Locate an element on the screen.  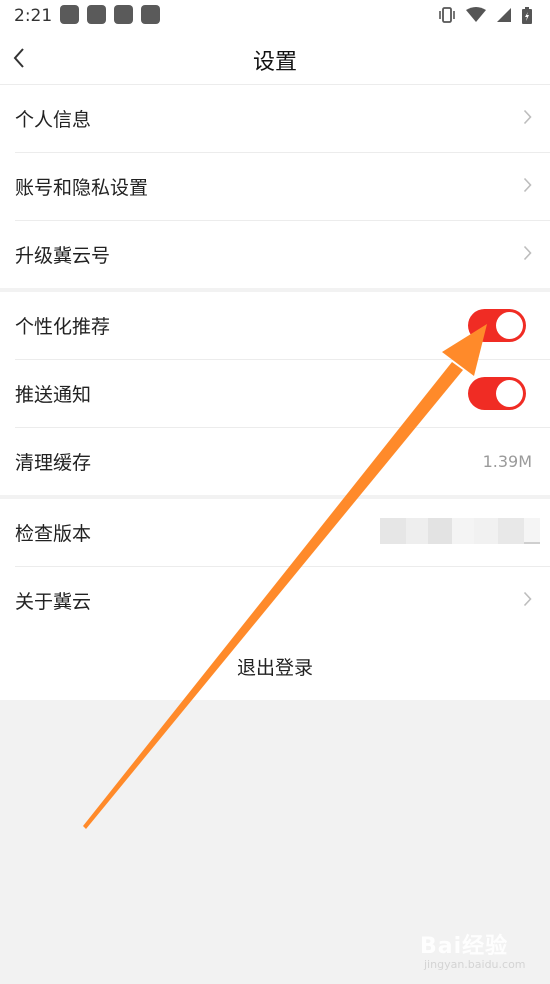
status-bar: 2:21 is located at coordinates (275, 16).